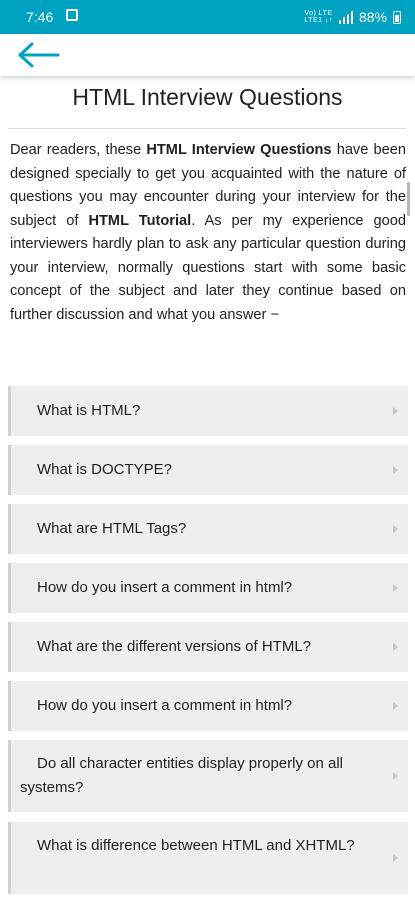  Describe the element at coordinates (72, 15) in the screenshot. I see `sim-card-icon` at that location.